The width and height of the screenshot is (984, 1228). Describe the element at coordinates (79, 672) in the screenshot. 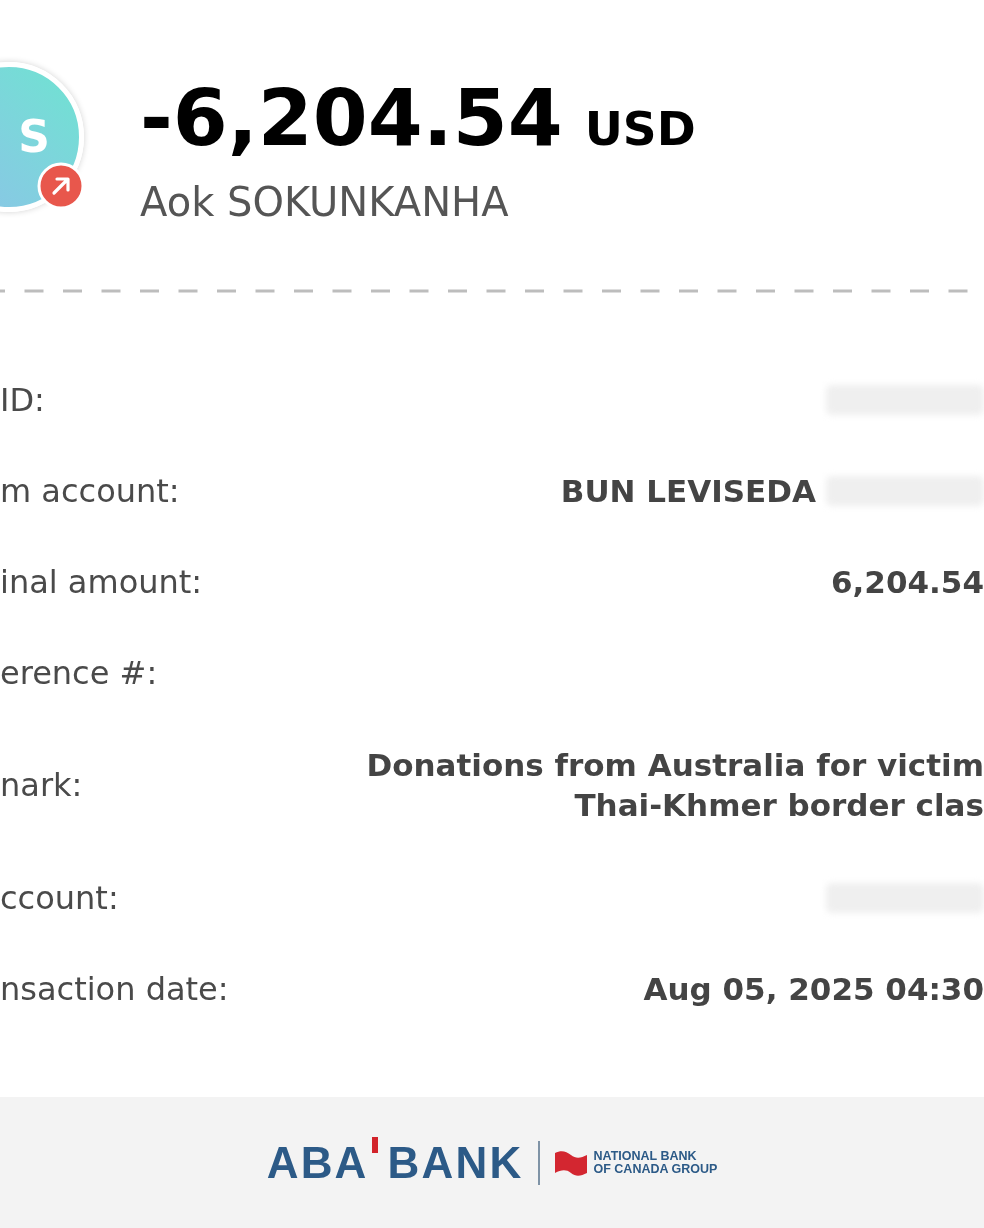

I see `detail-label: erence #:` at that location.